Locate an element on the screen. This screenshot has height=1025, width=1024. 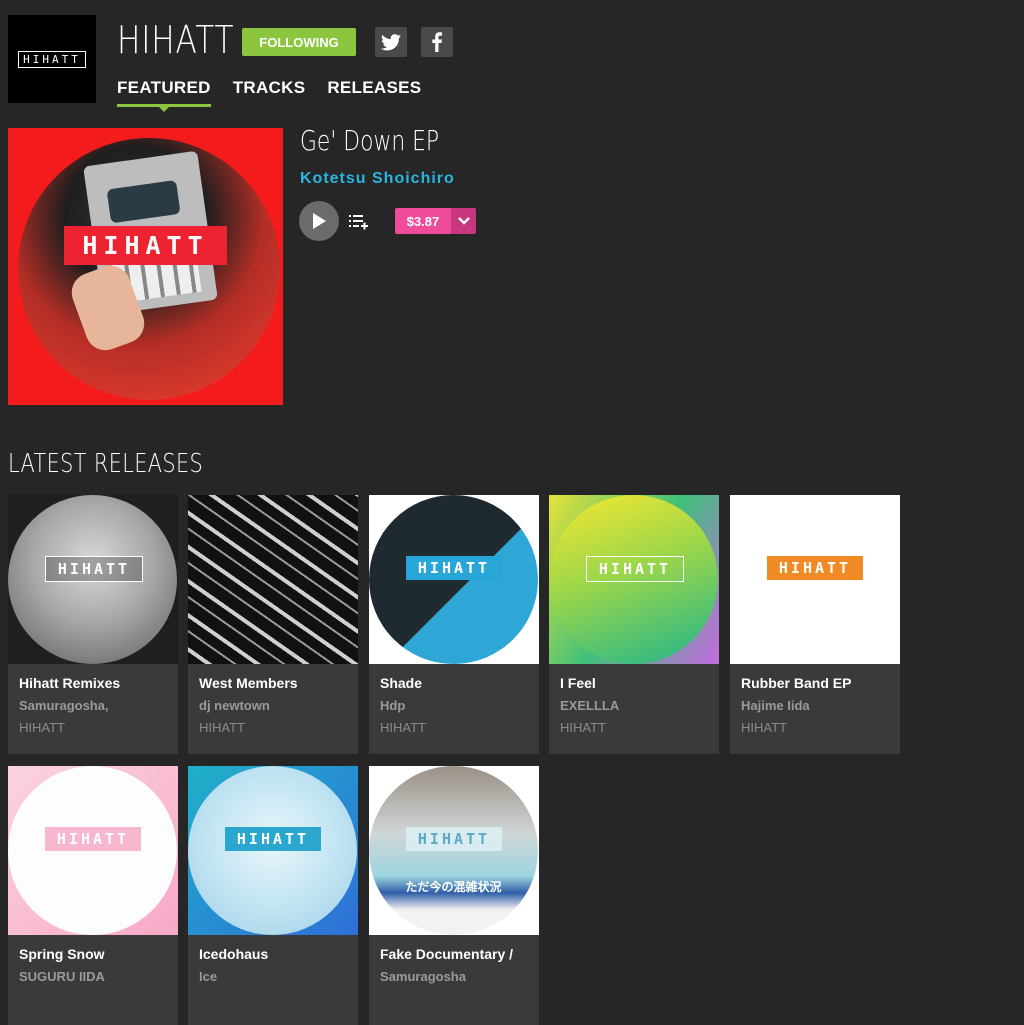
tab-tracks: TRACKS is located at coordinates (269, 92).